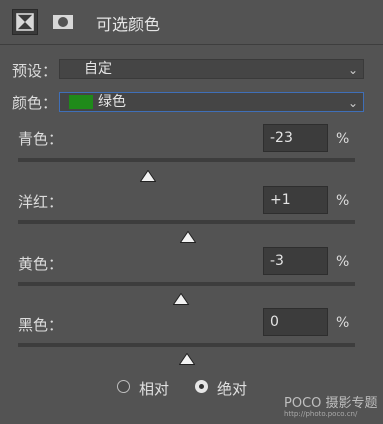  Describe the element at coordinates (35, 71) in the screenshot. I see `preset-label: 预设：` at that location.